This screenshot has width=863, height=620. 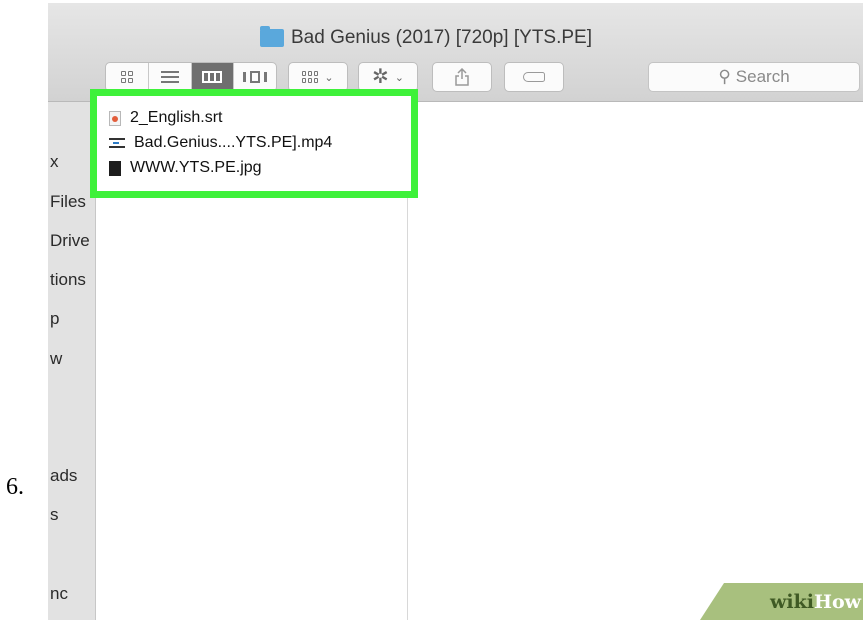 What do you see at coordinates (68, 202) in the screenshot?
I see `sidebar-item: Files` at bounding box center [68, 202].